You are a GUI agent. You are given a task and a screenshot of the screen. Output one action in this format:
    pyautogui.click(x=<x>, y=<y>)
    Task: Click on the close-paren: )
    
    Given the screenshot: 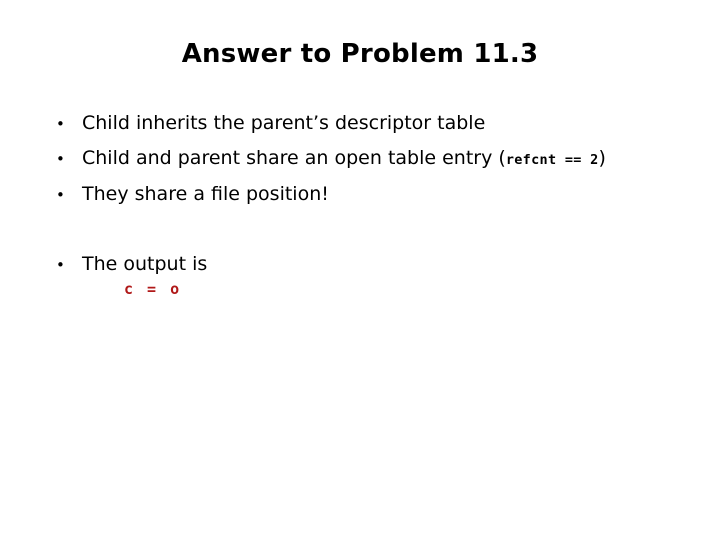 What is the action you would take?
    pyautogui.click(x=602, y=158)
    